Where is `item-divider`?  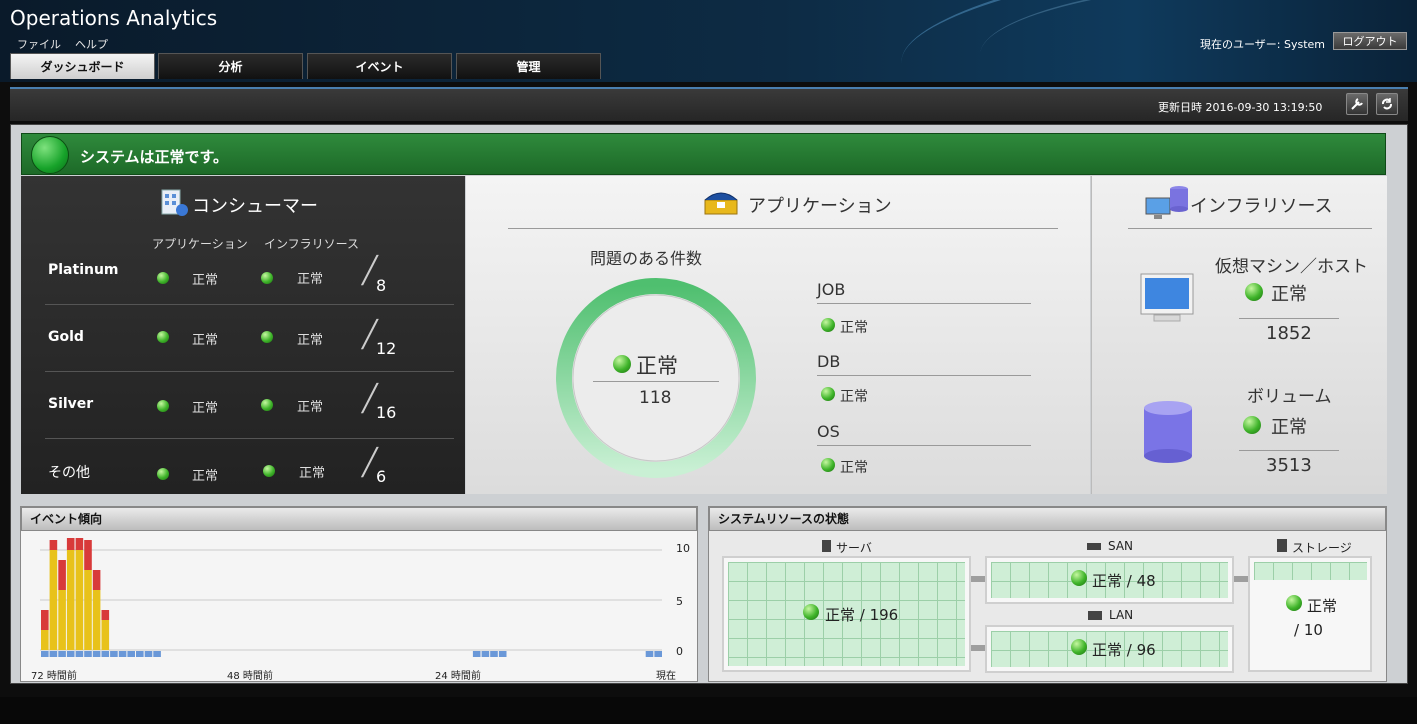 item-divider is located at coordinates (924, 445).